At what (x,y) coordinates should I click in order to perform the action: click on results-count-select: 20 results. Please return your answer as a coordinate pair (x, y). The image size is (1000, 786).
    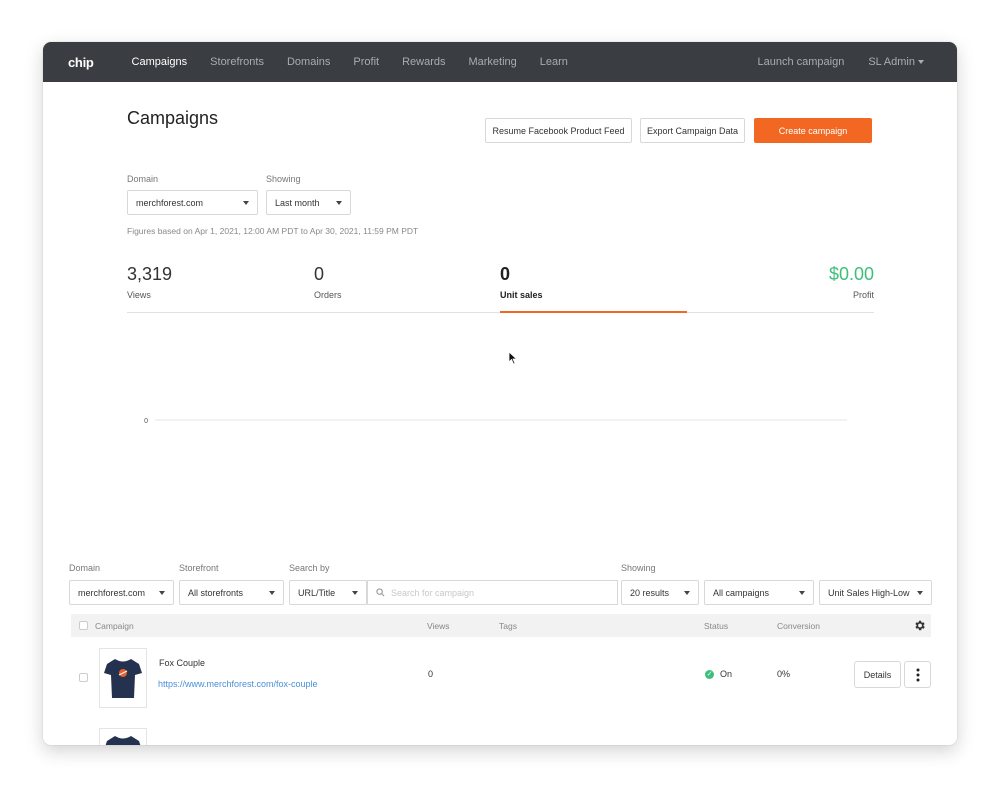
    Looking at the image, I should click on (660, 592).